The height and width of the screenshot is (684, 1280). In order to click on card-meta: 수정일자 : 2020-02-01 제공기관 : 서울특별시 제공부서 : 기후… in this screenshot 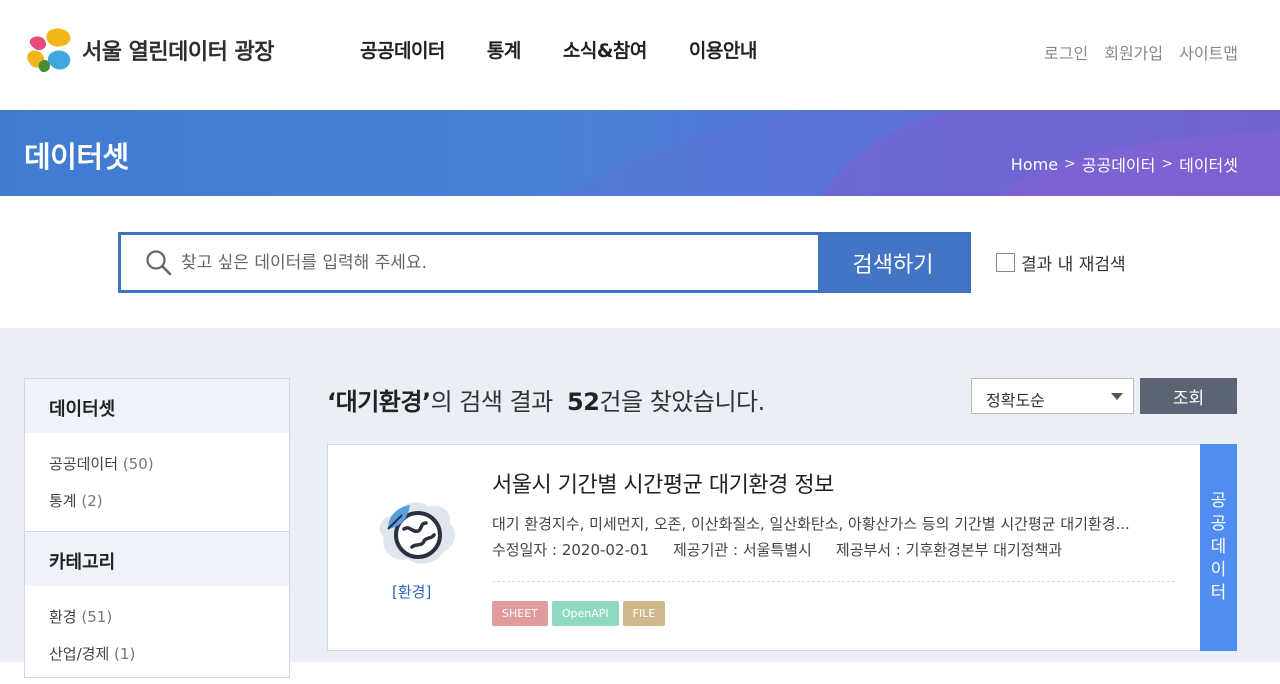, I will do `click(789, 549)`.